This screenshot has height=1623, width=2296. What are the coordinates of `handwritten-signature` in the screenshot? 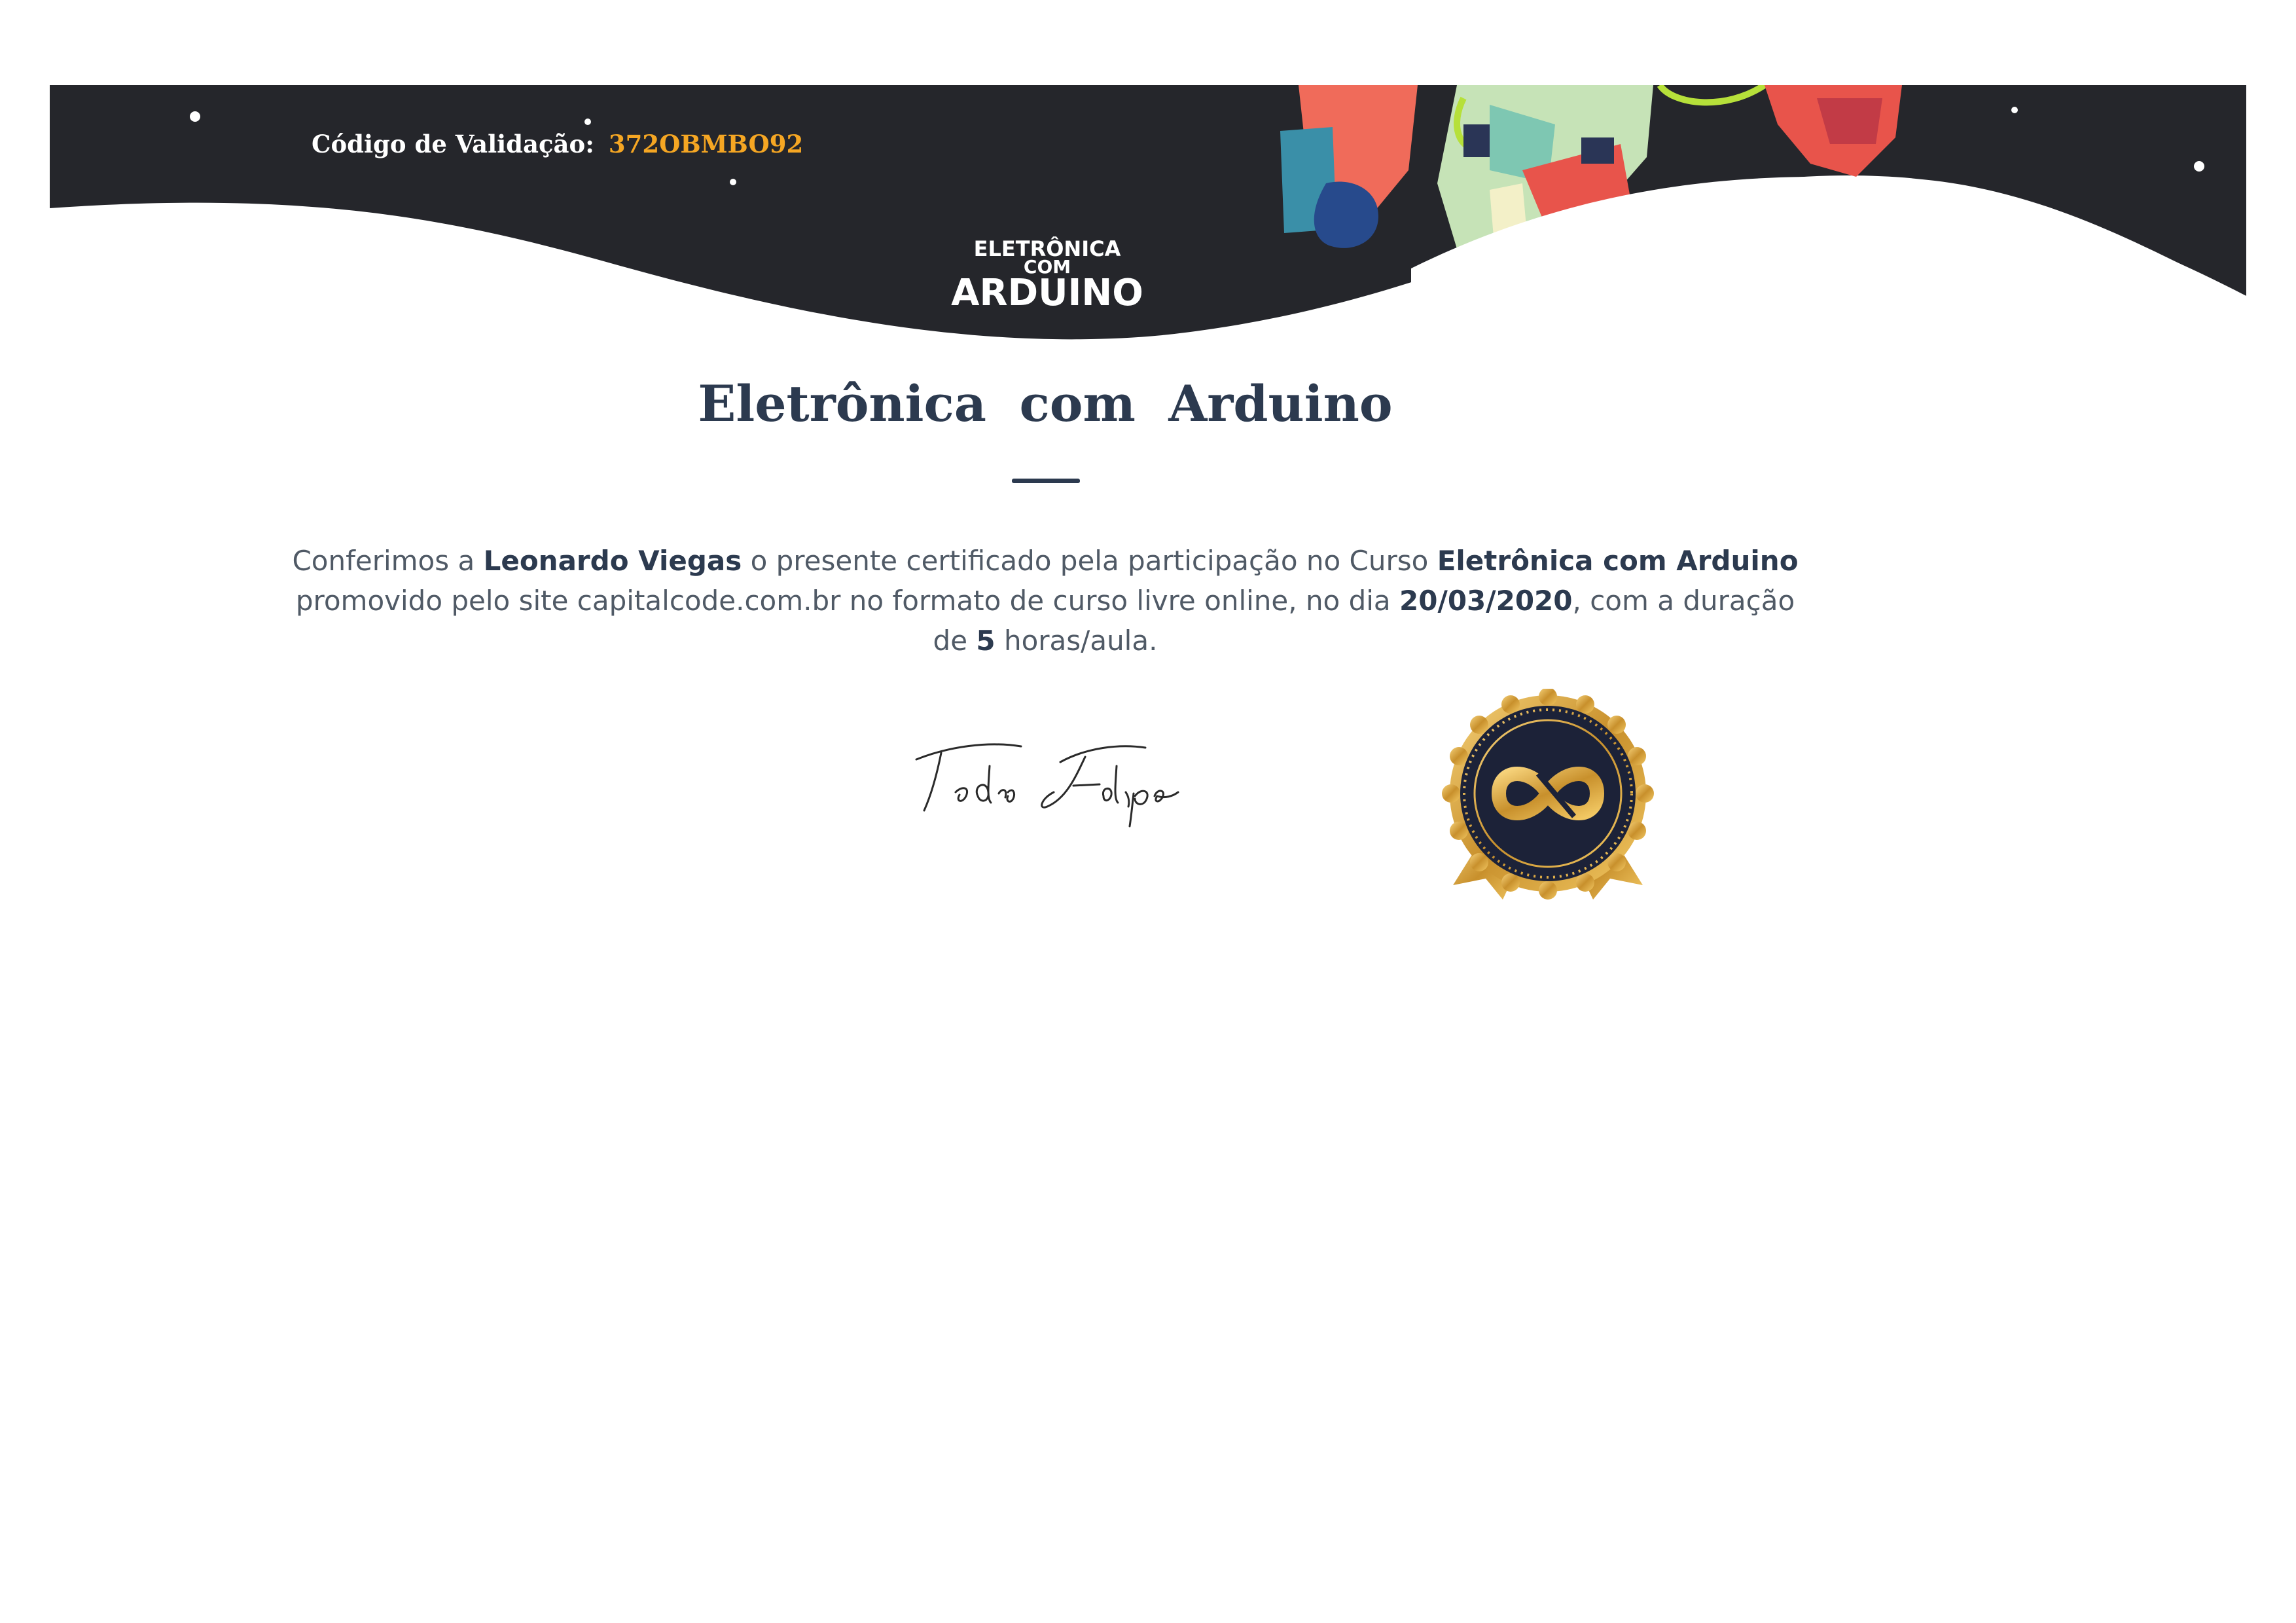 It's located at (1047, 785).